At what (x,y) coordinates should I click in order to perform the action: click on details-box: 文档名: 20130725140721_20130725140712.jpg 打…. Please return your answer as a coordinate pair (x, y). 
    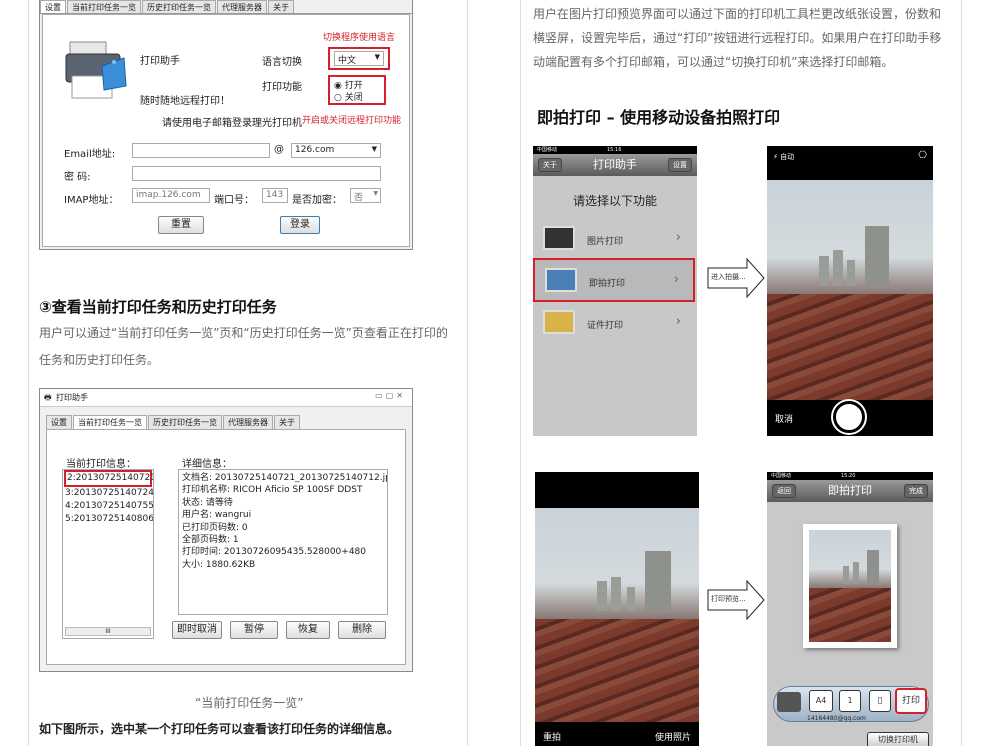
    Looking at the image, I should click on (283, 542).